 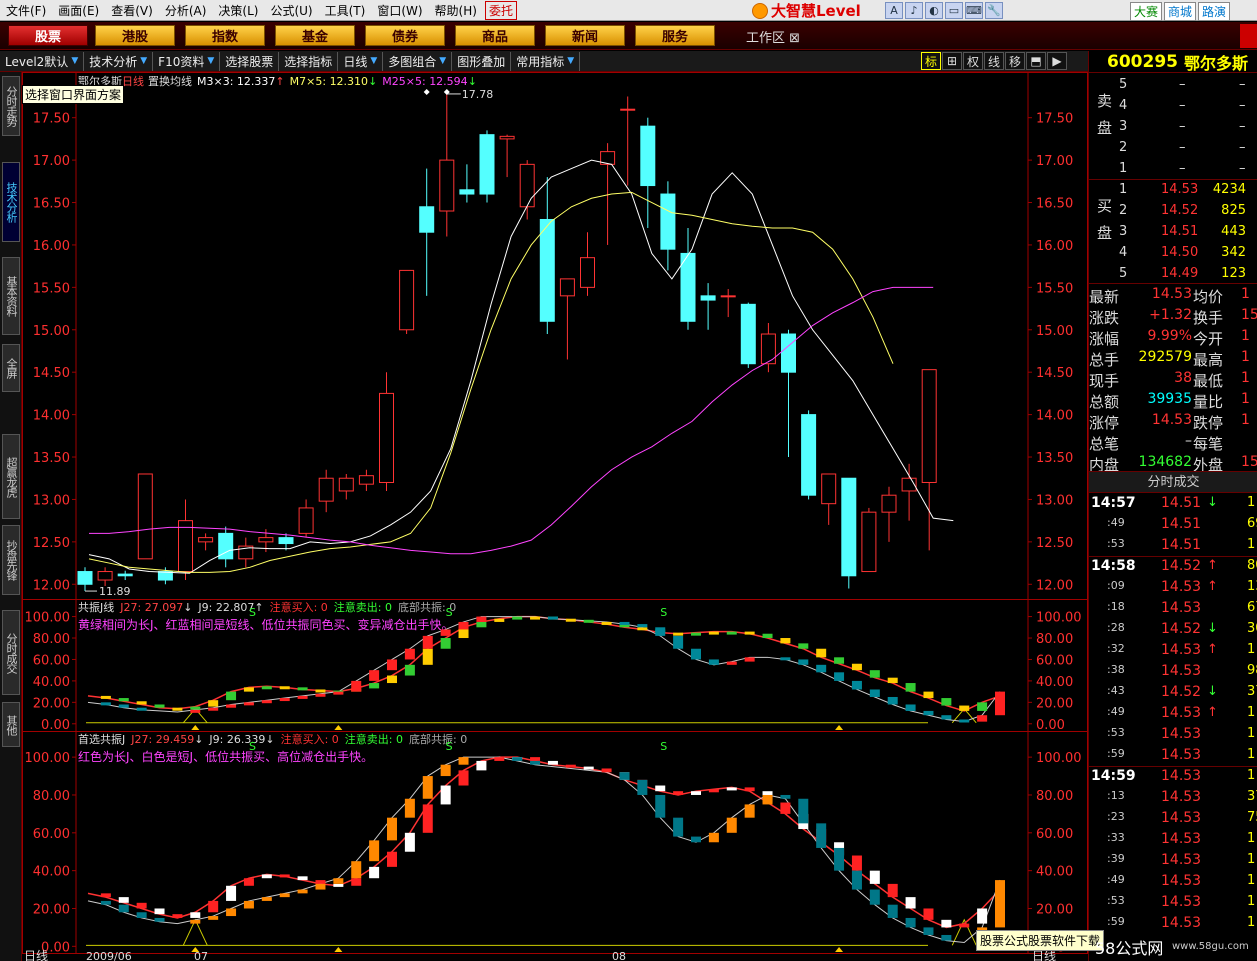 What do you see at coordinates (291, 10) in the screenshot?
I see `menu-item: 公式(U)` at bounding box center [291, 10].